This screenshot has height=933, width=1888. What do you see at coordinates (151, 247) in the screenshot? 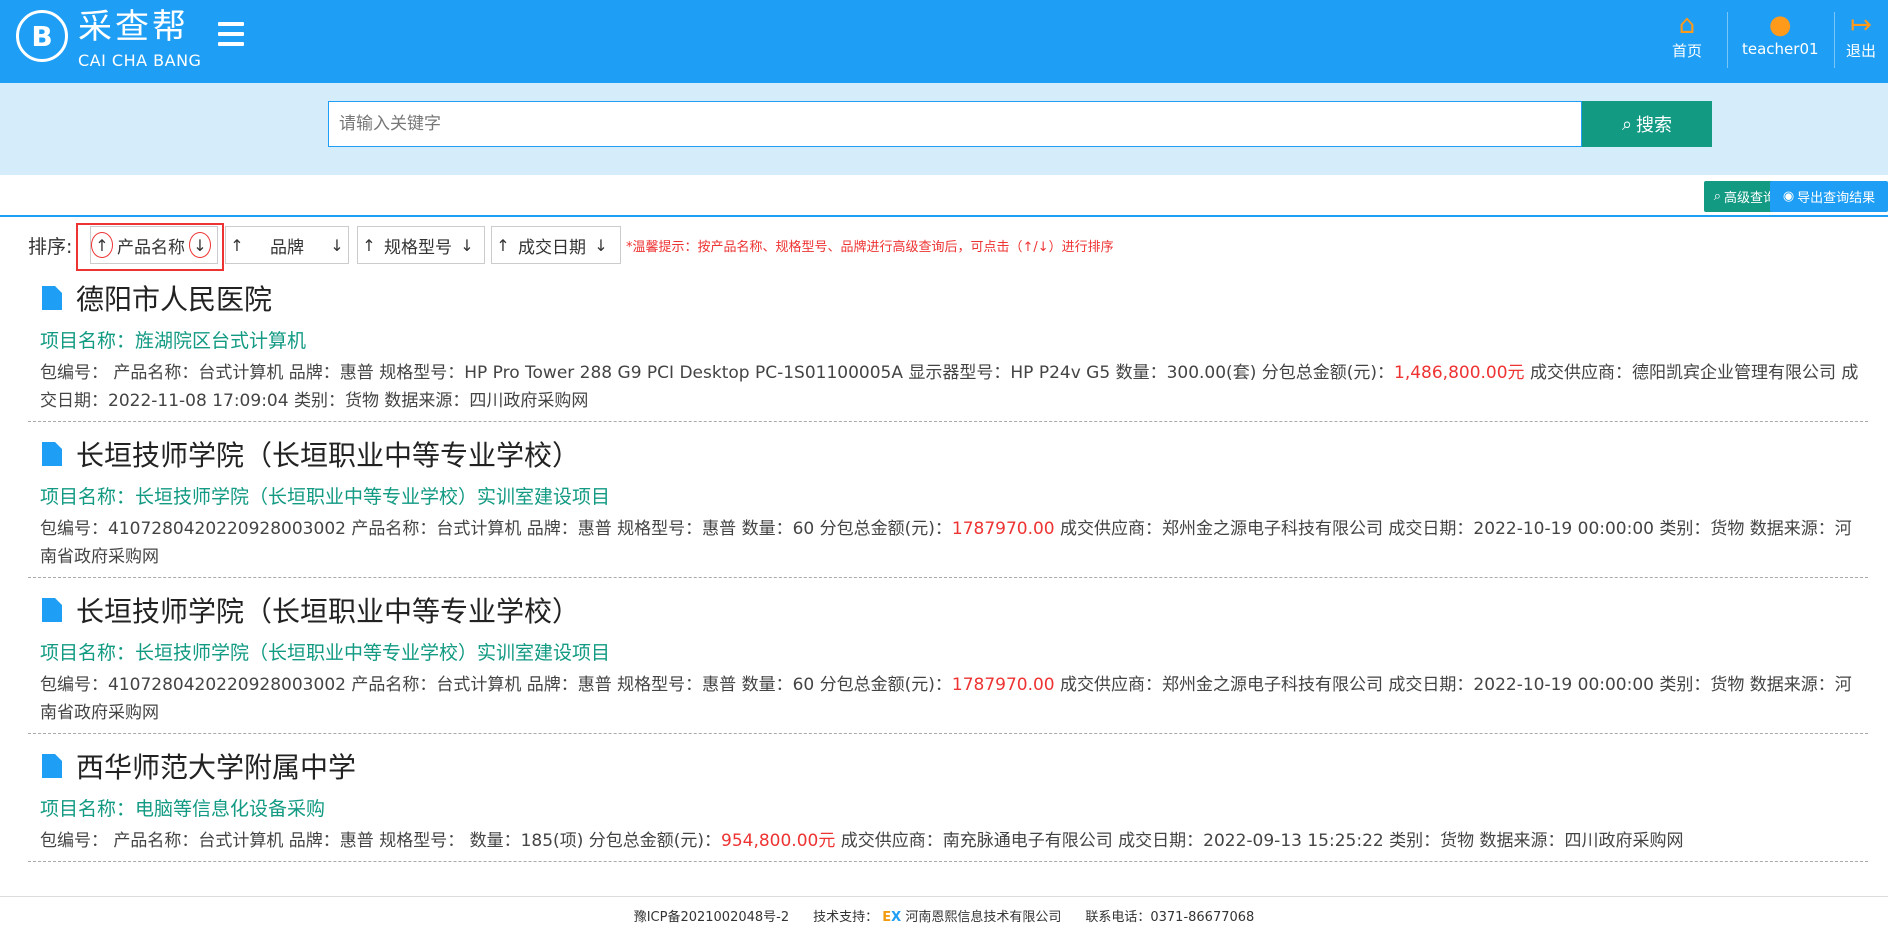
I see `sort-option-label: 产品名称` at bounding box center [151, 247].